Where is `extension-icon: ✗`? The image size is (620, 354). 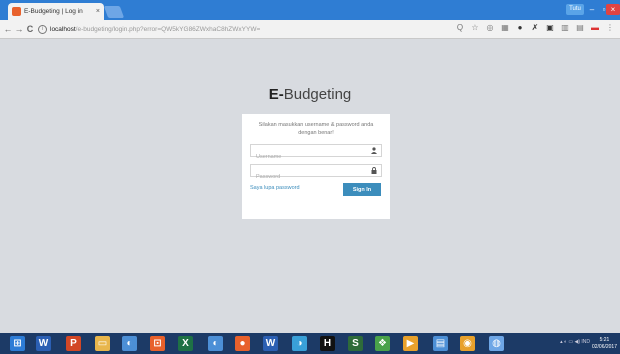
extension-icon: ✗ is located at coordinates (535, 28).